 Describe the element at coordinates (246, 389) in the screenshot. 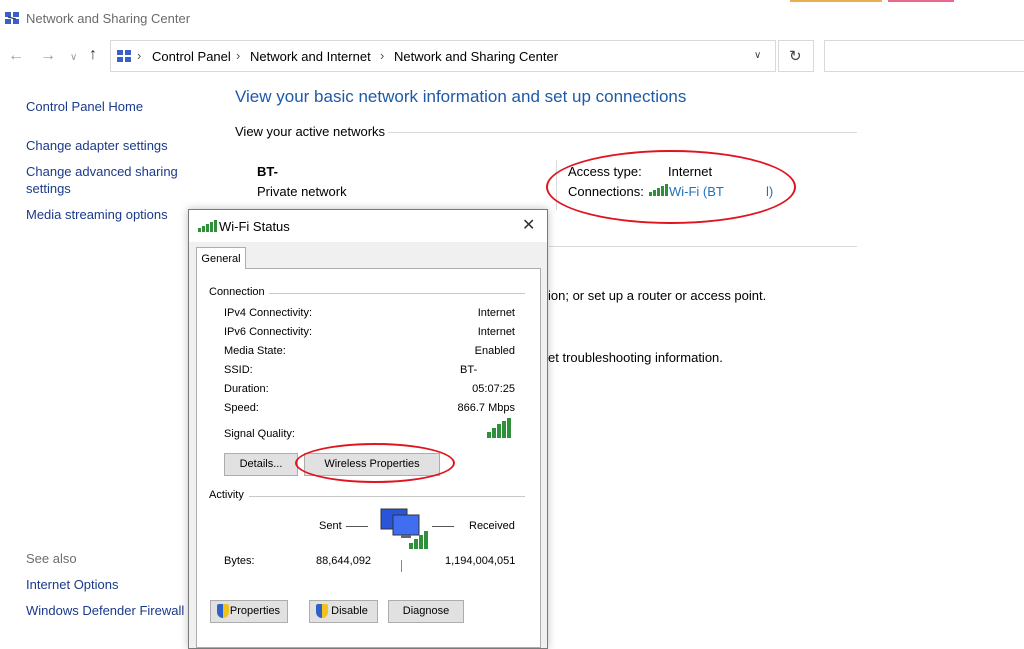

I see `duration-label: Duration:` at that location.